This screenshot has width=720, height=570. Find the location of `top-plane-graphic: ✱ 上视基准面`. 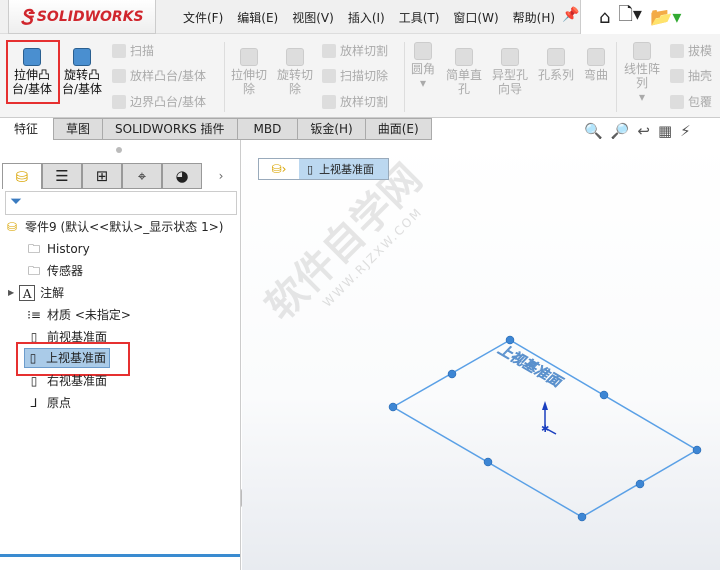

top-plane-graphic: ✱ 上视基准面 is located at coordinates (545, 428).